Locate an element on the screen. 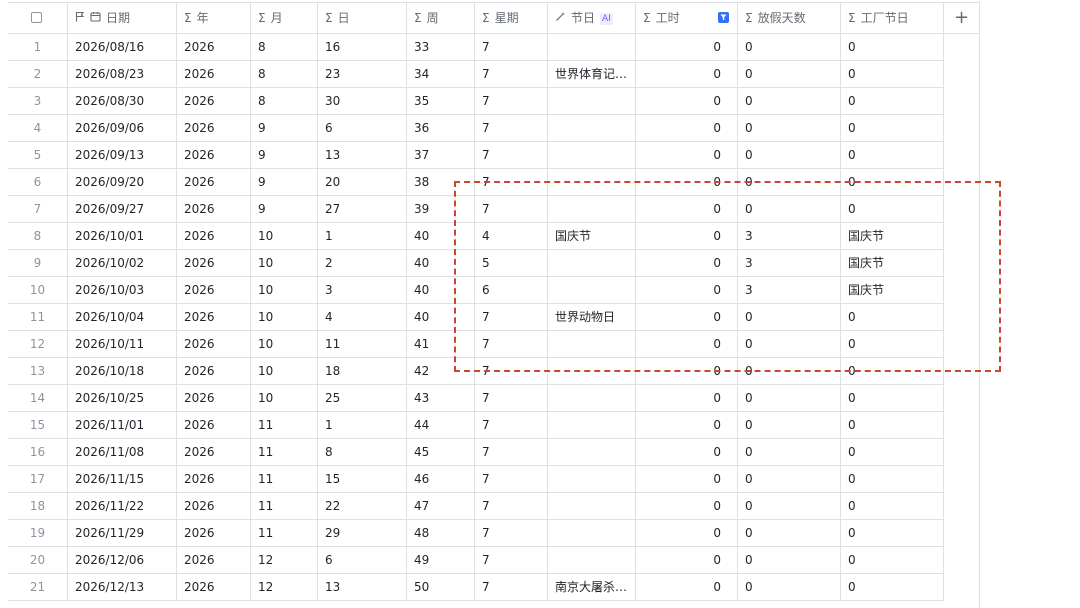  table-row: 12 2026/10/11 2026 10 11 41 7 0 0 0 is located at coordinates (476, 344).